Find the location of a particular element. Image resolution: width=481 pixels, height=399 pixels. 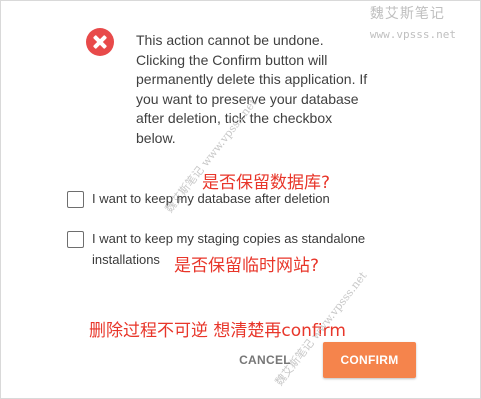

annotation-keep-staging: 是否保留临时网站? is located at coordinates (247, 266).